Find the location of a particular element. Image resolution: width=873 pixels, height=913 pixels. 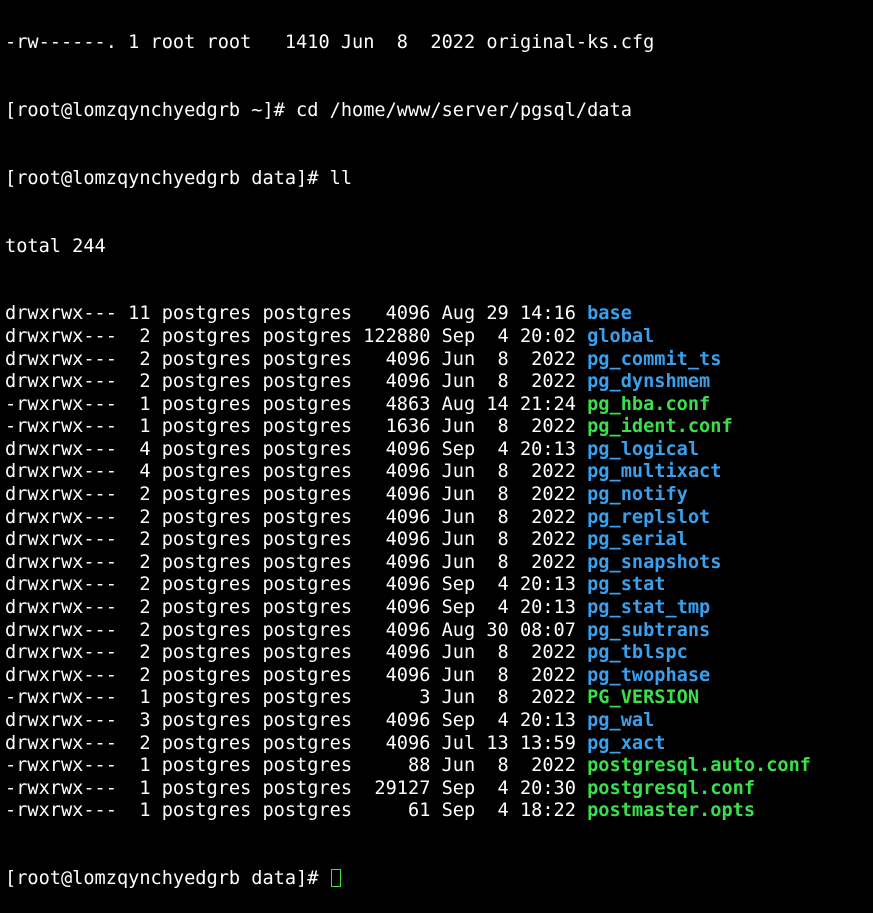

directory-name: pg_replslot is located at coordinates (649, 517).